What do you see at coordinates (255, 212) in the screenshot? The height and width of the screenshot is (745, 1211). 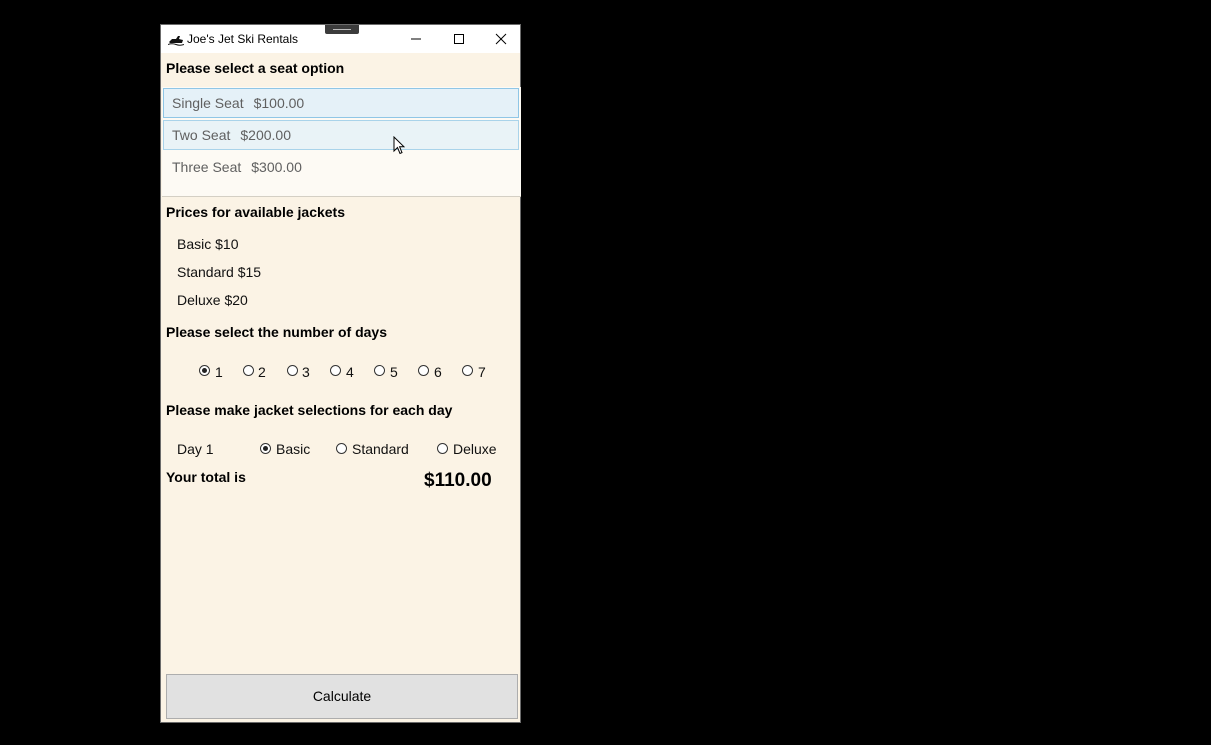 I see `jackets-heading: Prices for available jackets` at bounding box center [255, 212].